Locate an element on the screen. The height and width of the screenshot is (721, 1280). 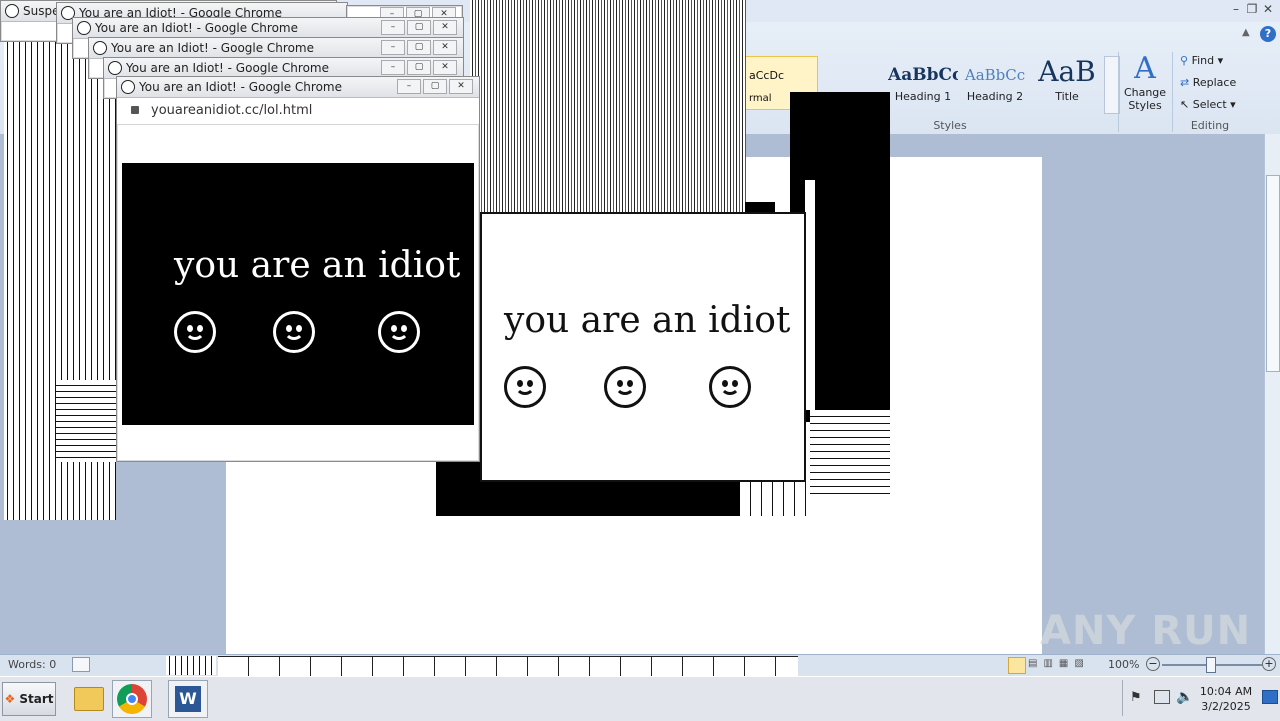
page-content-black: you are an idiot is located at coordinates (298, 294).